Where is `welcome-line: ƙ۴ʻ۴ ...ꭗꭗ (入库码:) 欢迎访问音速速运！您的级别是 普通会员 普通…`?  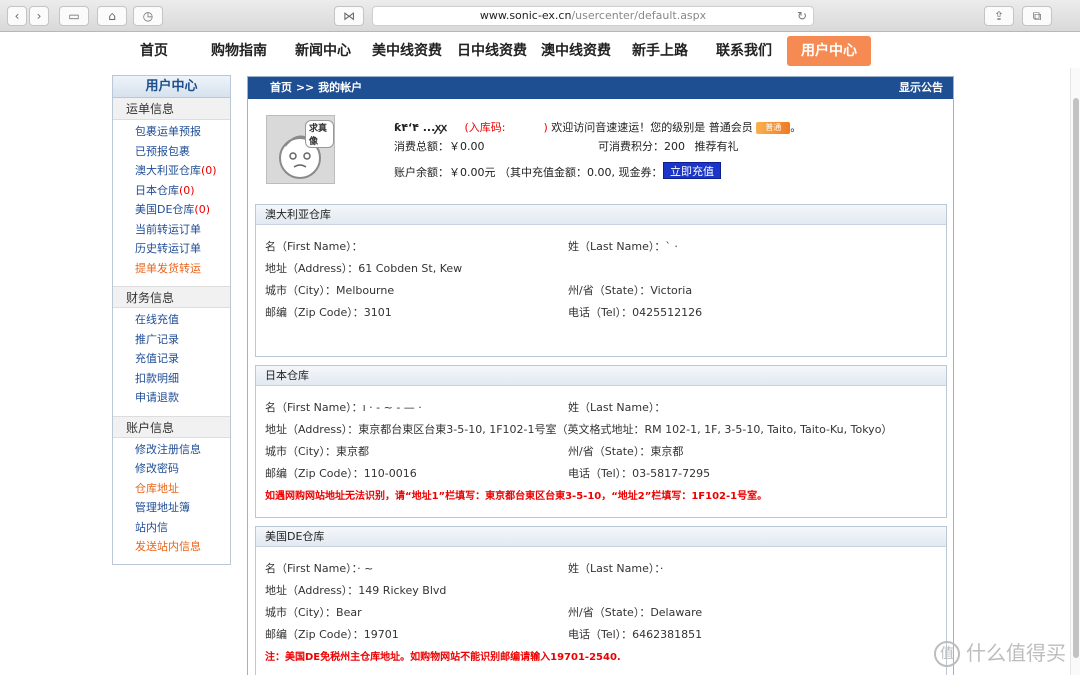 welcome-line: ƙ۴ʻ۴ ...ꭗꭗ (入库码:) 欢迎访问音速速运！您的级别是 普通会员 普通… is located at coordinates (597, 127).